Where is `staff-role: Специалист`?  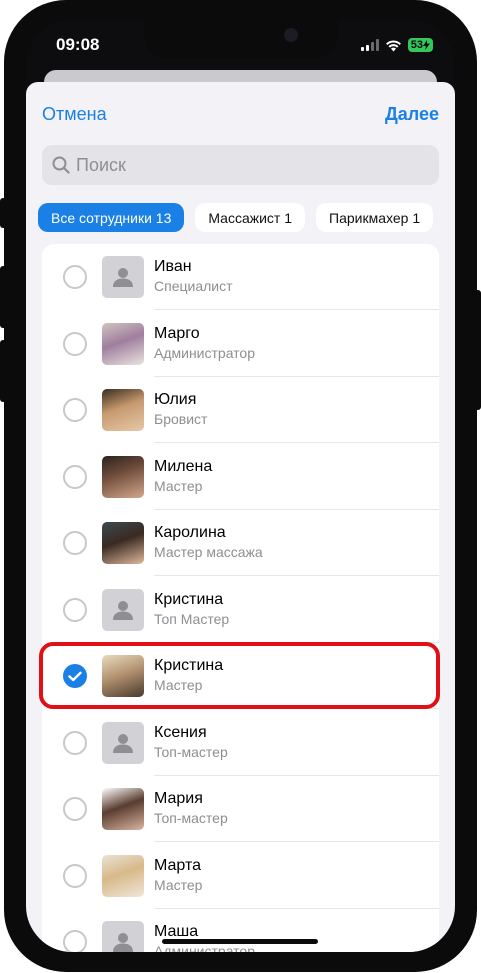 staff-role: Специалист is located at coordinates (193, 286).